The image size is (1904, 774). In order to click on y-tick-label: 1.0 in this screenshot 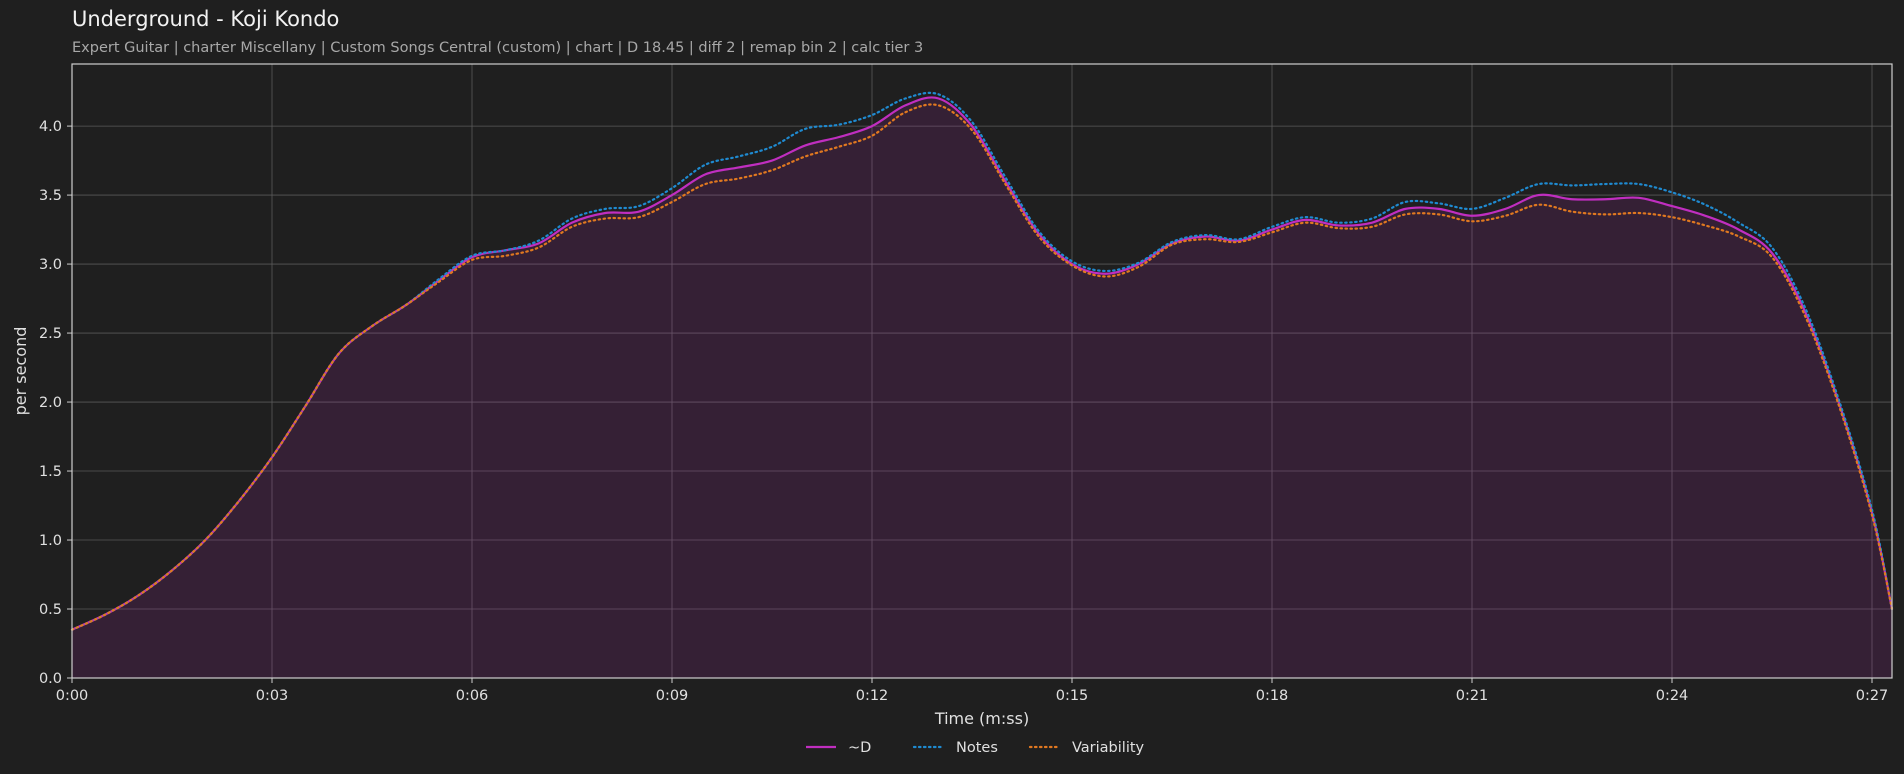, I will do `click(50, 541)`.